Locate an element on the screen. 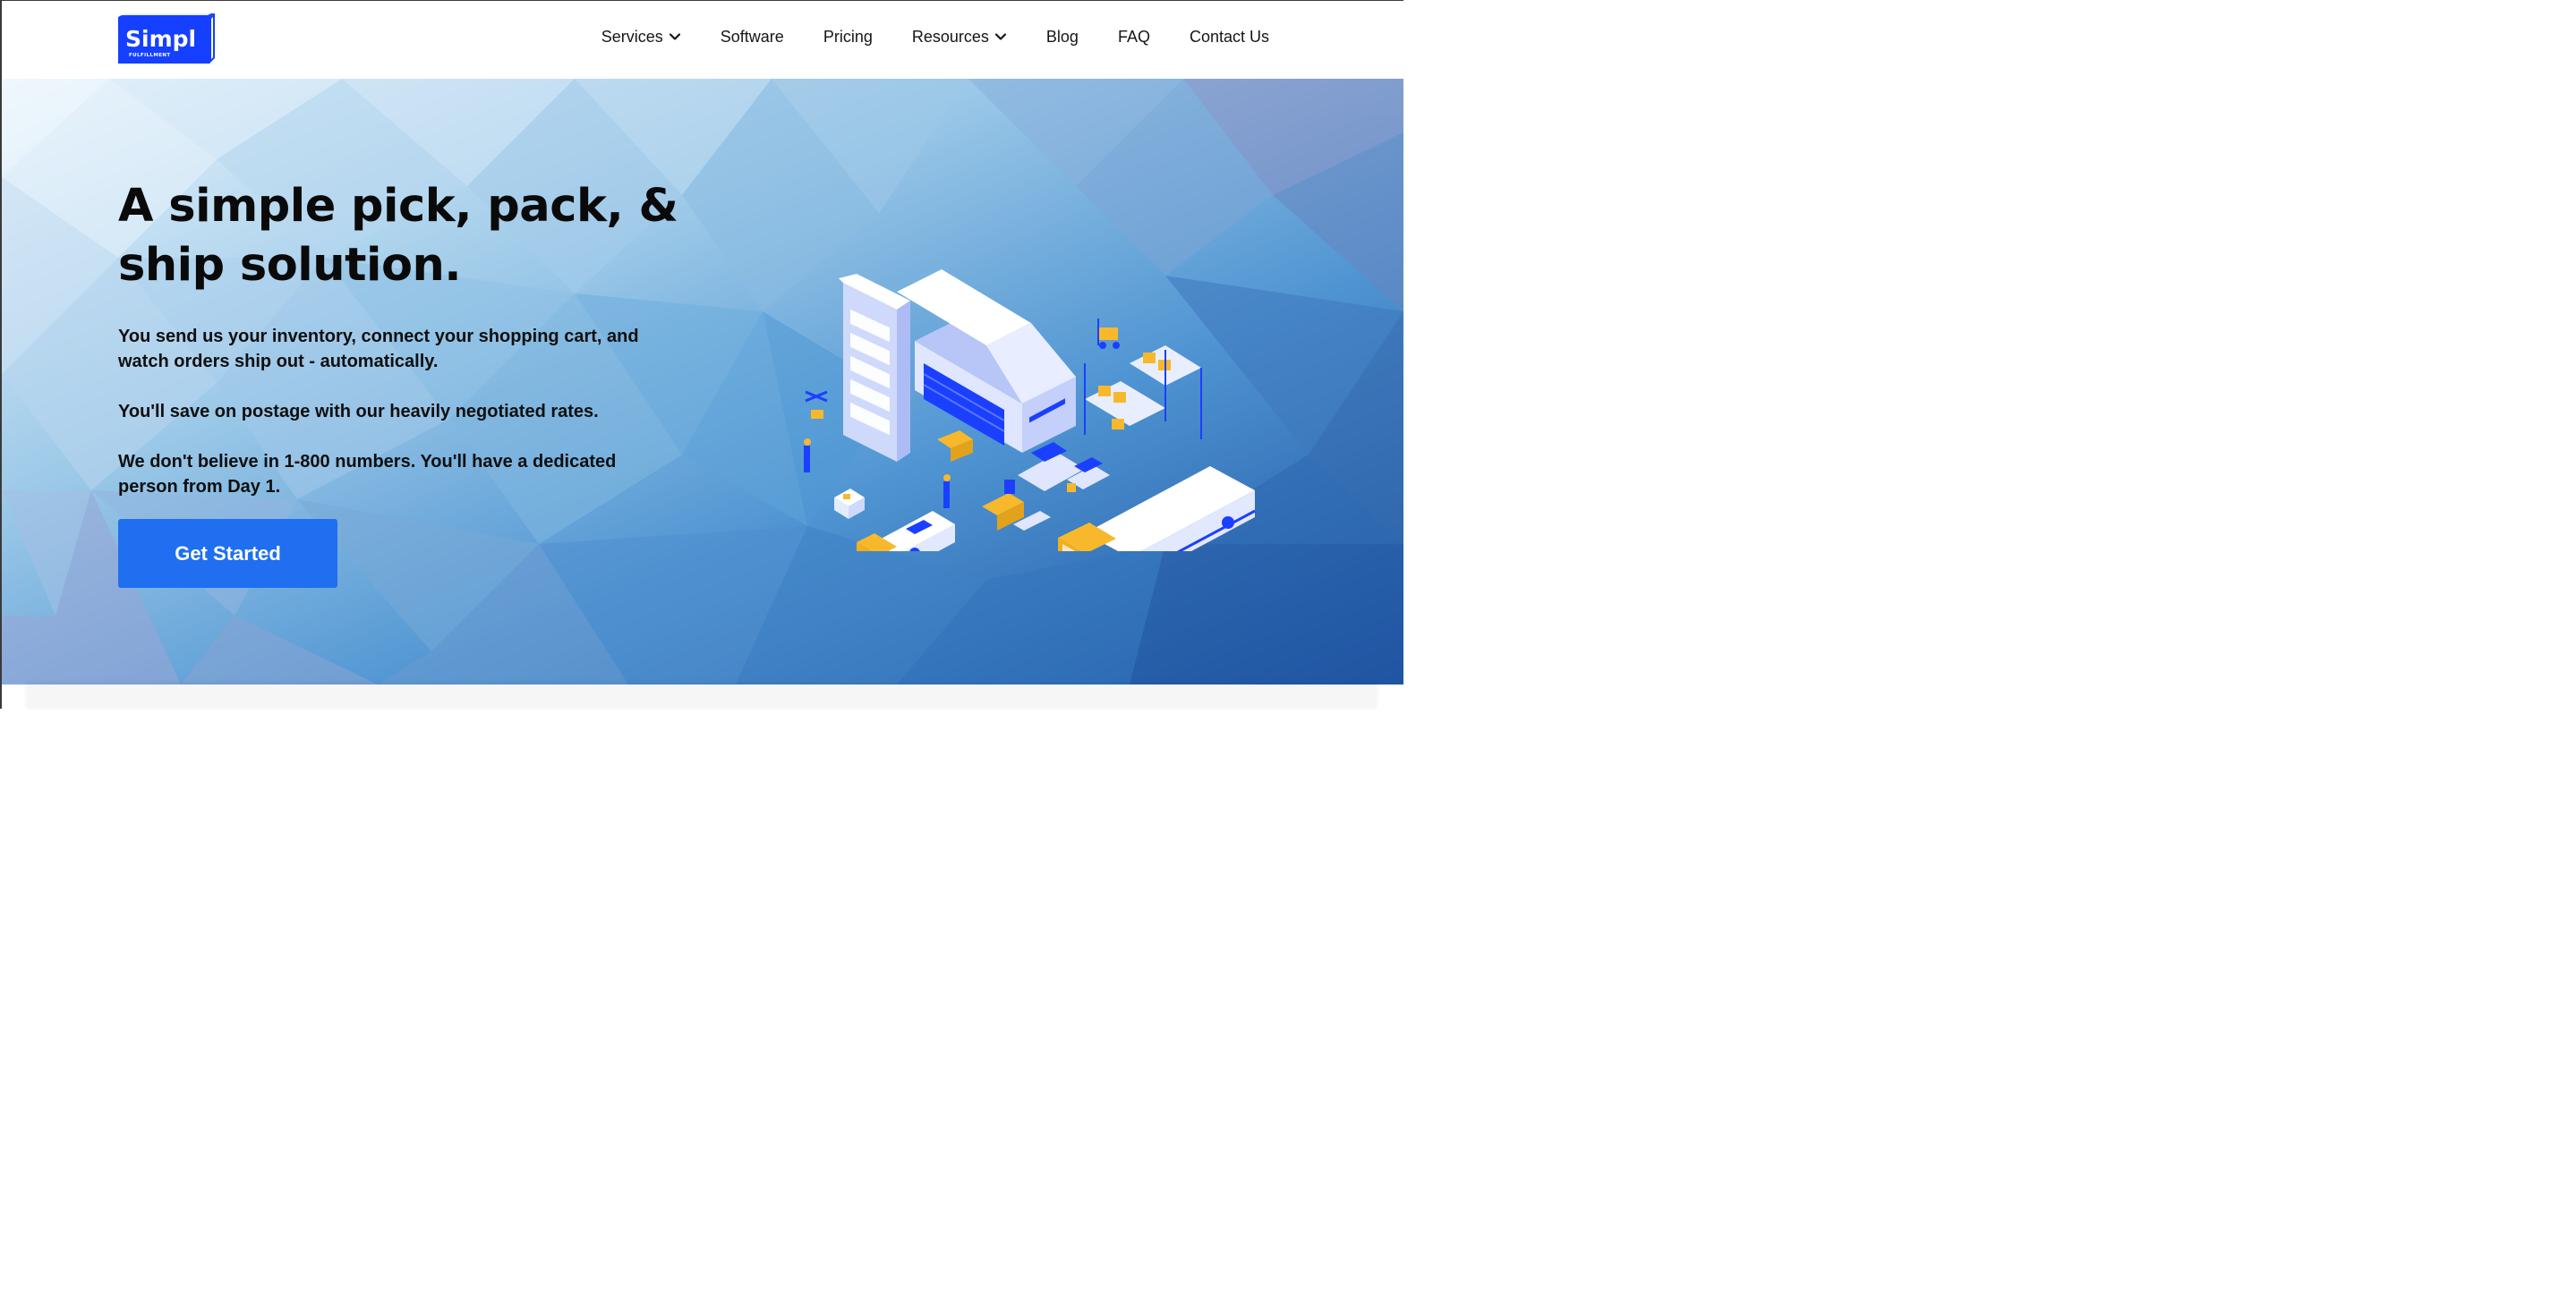  nav-item-pricing: Pricing is located at coordinates (848, 37).